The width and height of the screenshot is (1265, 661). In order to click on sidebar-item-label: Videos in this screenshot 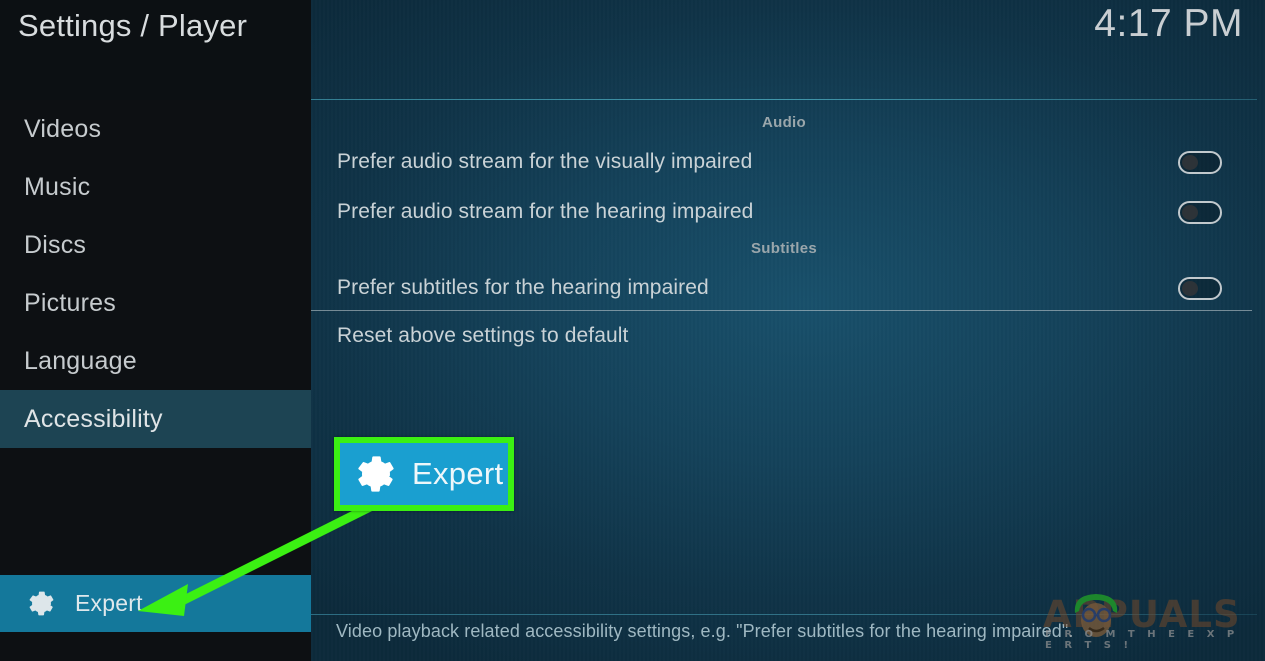, I will do `click(63, 128)`.